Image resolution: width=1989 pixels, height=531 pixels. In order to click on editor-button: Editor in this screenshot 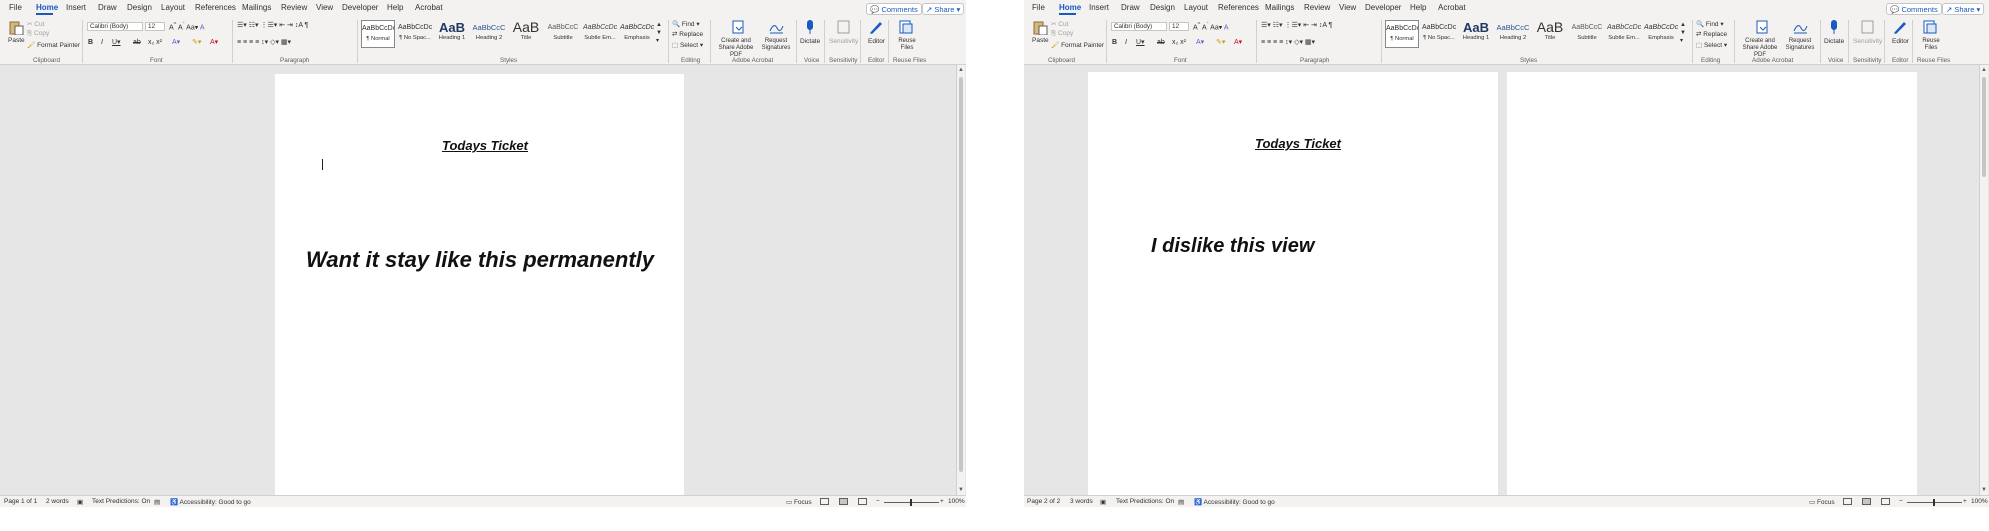, I will do `click(1900, 41)`.